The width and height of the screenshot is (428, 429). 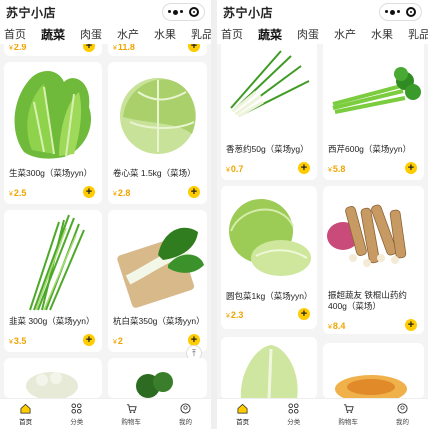 I want to click on cauliflower-image, so click(x=52, y=385).